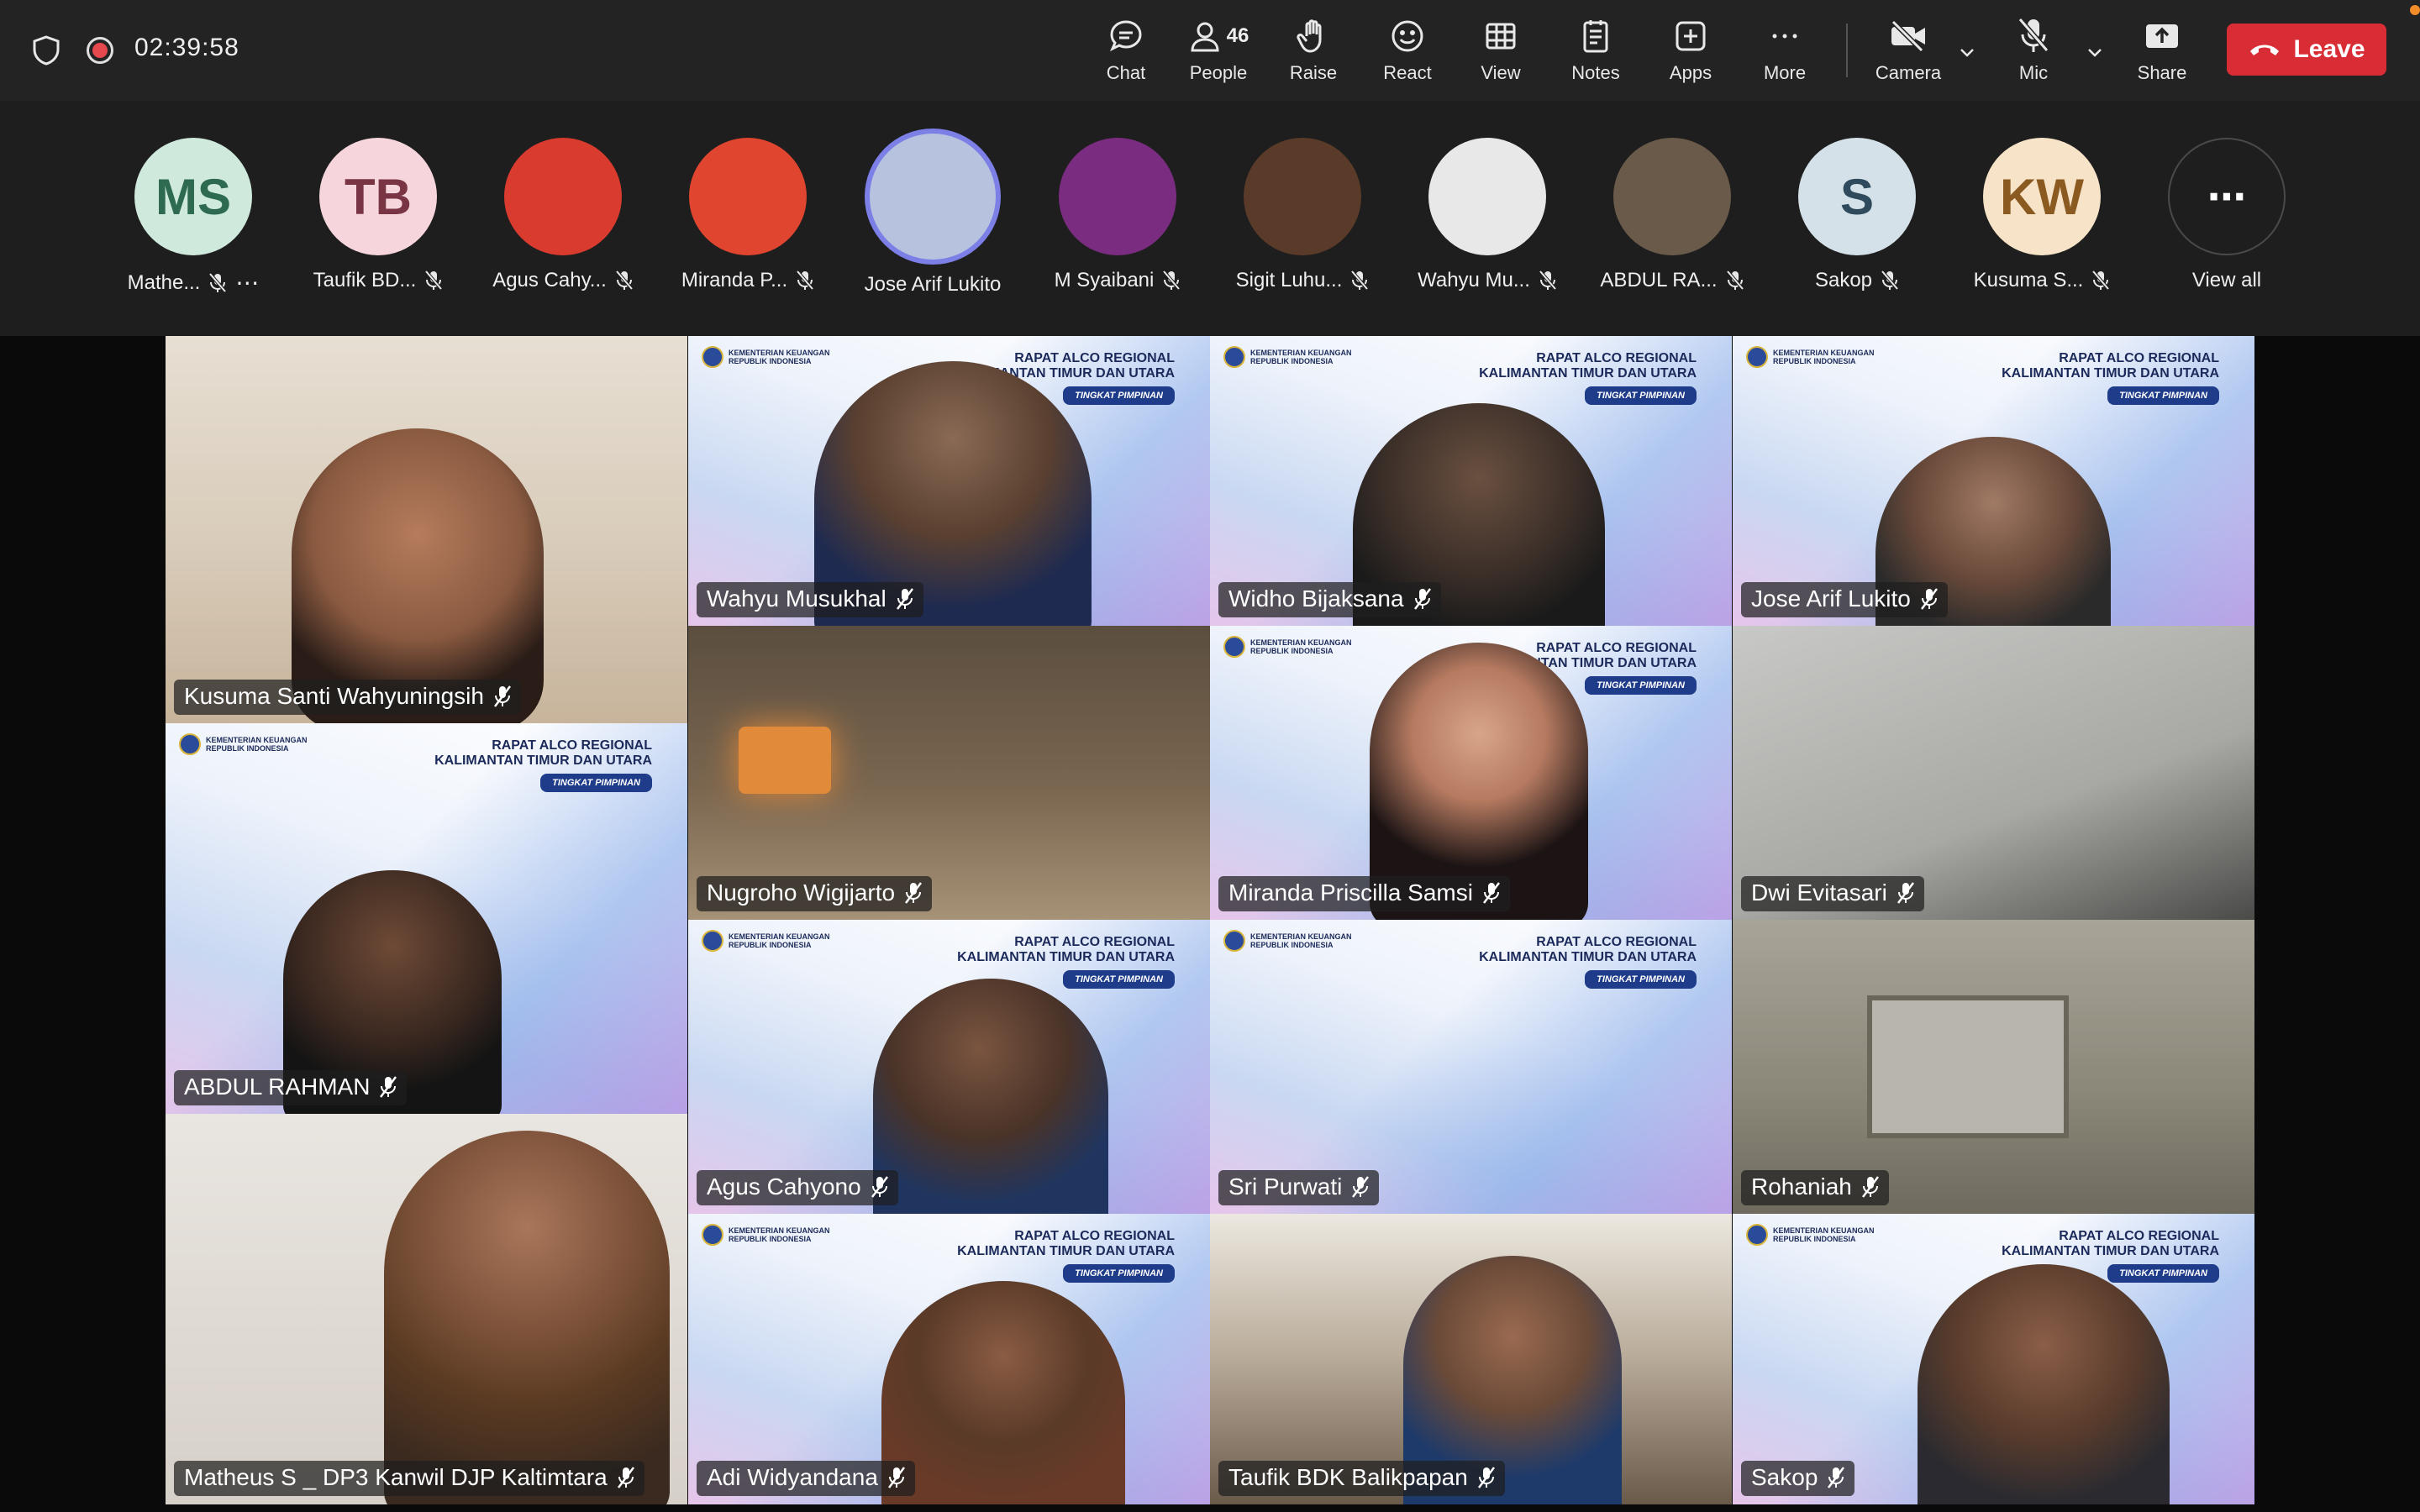 The height and width of the screenshot is (1512, 2420). I want to click on camera-button: Camera, so click(1908, 52).